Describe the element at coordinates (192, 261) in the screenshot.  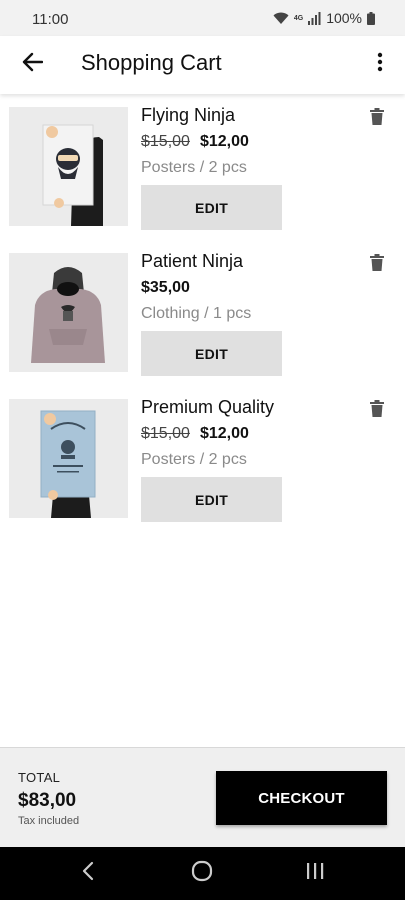
I see `item-name: Patient Ninja` at that location.